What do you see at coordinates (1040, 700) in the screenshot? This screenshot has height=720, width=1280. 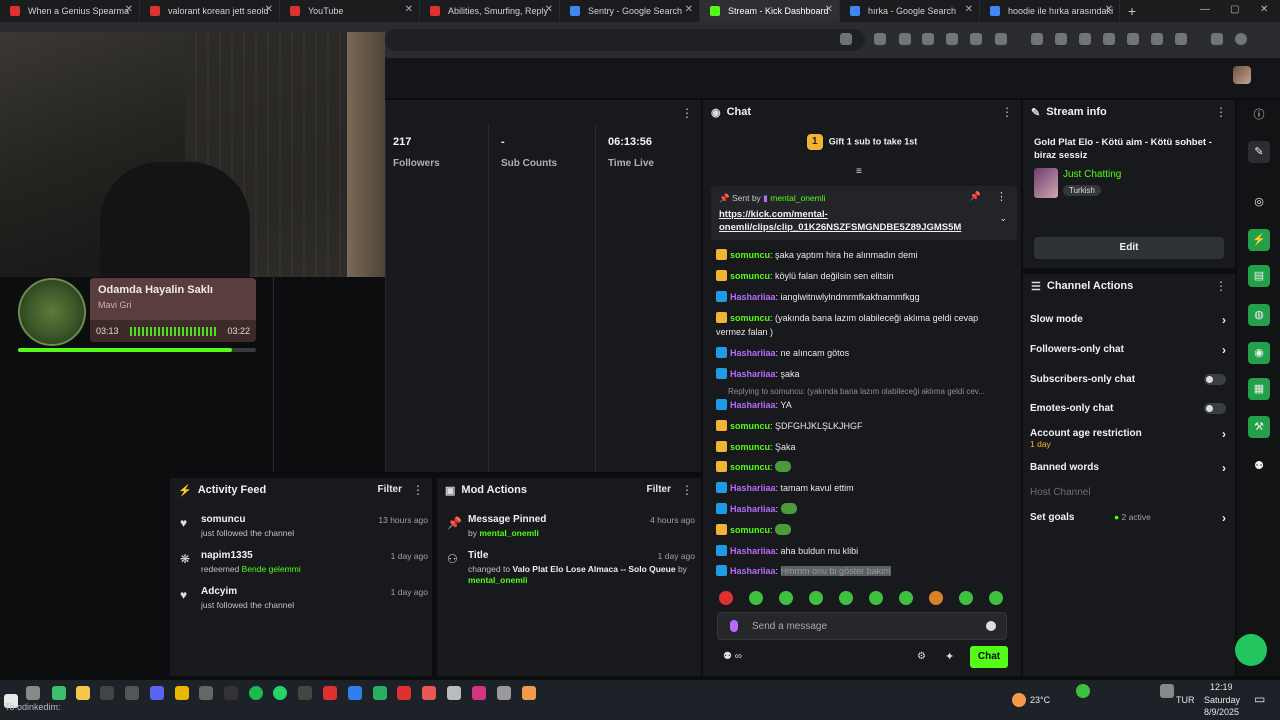 I see `temperature: 23°C` at bounding box center [1040, 700].